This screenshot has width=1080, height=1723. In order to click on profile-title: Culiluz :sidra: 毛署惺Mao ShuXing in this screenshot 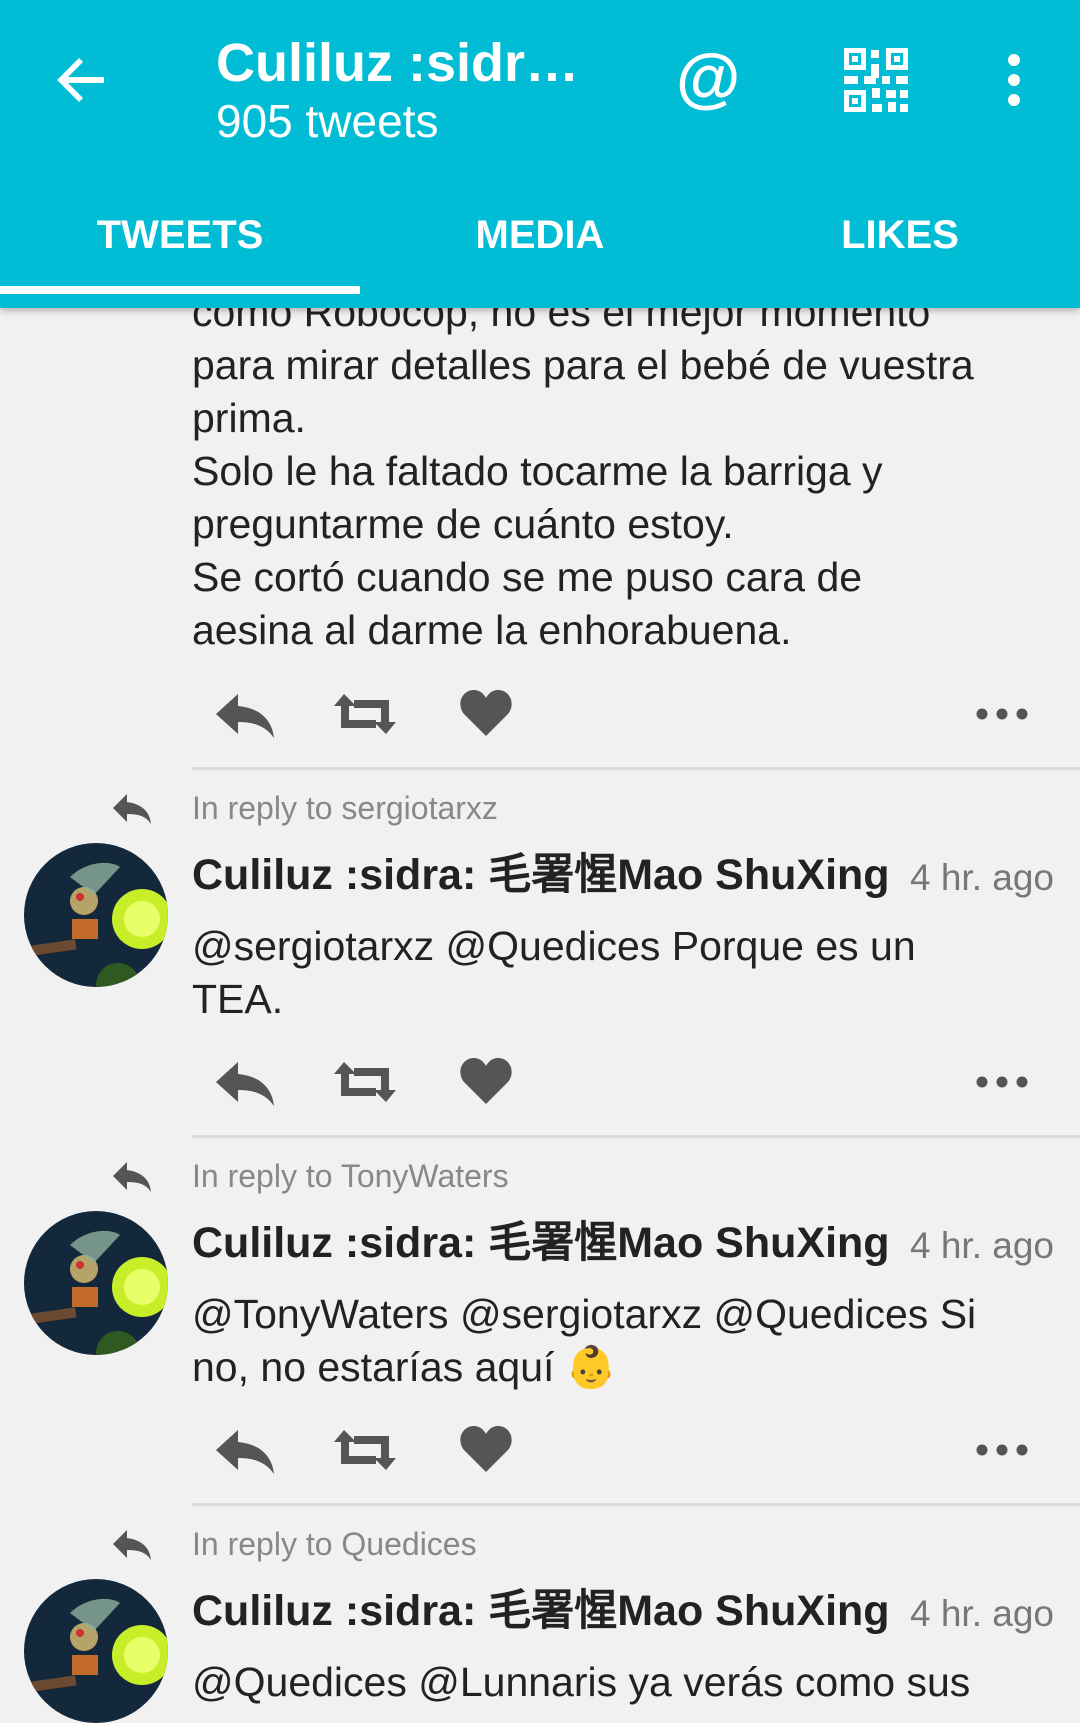, I will do `click(401, 63)`.